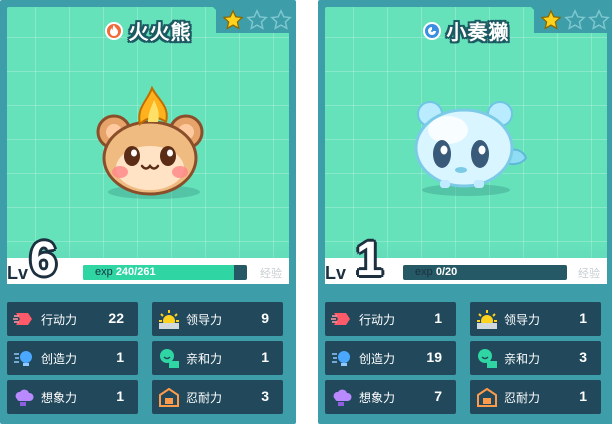  I want to click on pet-title: 火火熊, so click(148, 30).